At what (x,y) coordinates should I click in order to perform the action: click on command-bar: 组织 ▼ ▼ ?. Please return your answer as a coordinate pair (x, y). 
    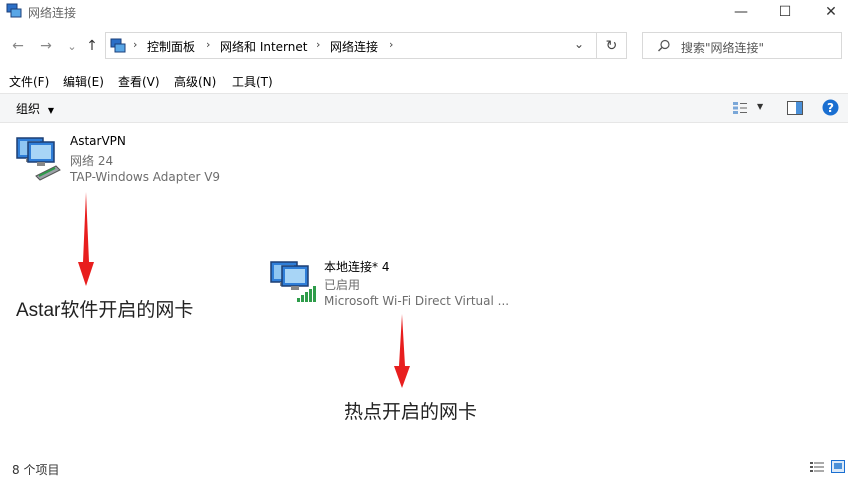
    Looking at the image, I should click on (424, 108).